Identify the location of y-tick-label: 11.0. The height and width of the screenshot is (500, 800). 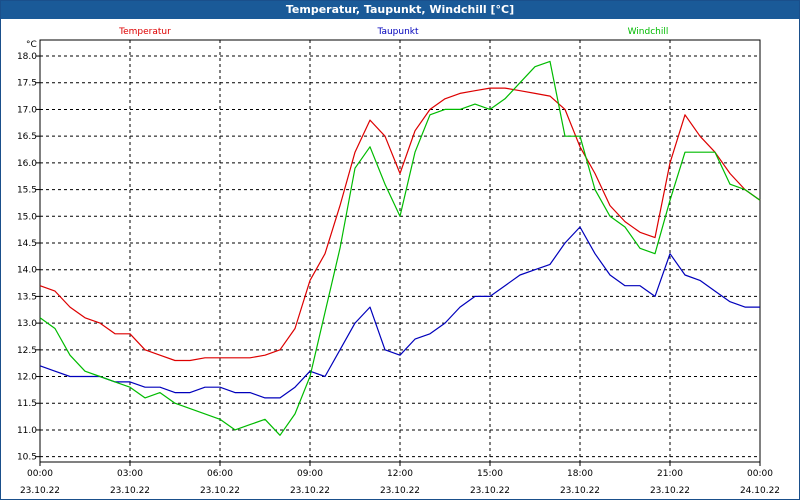
(27, 431).